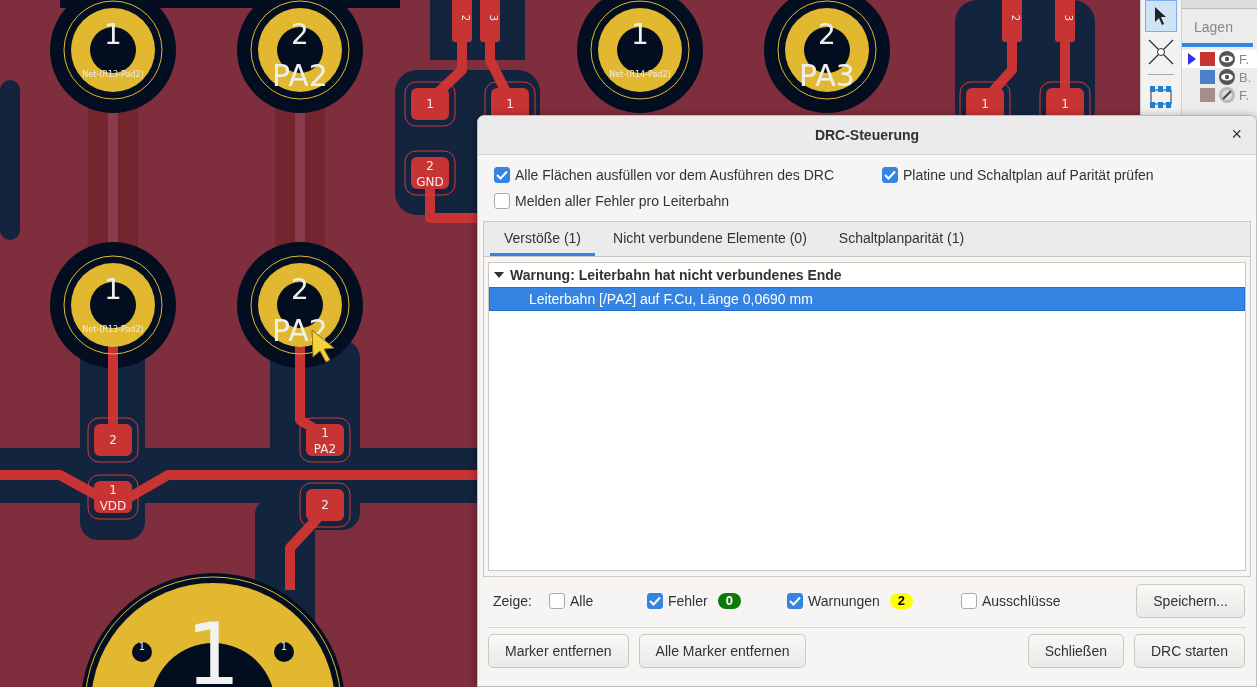 The width and height of the screenshot is (1257, 687). I want to click on dialog-button: DRC starten, so click(1189, 651).